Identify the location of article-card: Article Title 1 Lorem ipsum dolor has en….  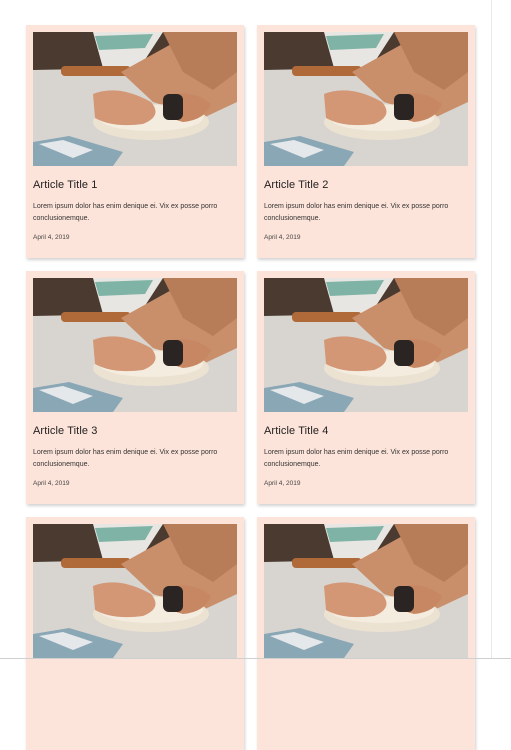
(135, 141).